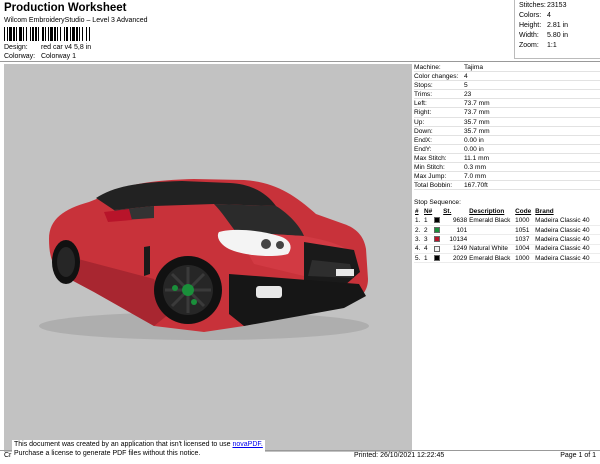  I want to click on info-label: Total Bobbin:, so click(433, 186).